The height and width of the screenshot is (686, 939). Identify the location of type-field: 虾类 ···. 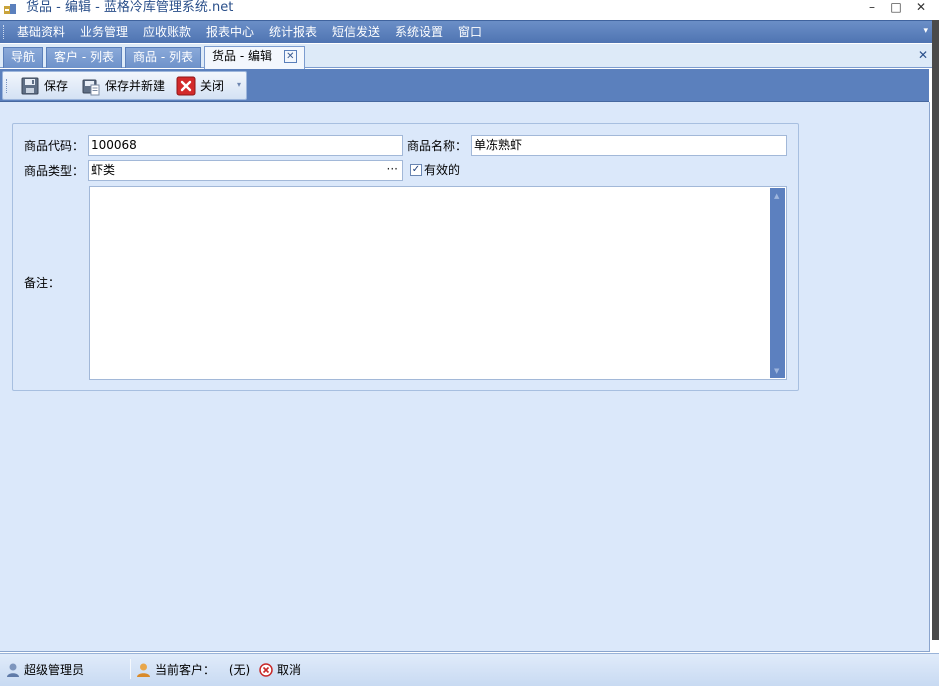
(245, 170).